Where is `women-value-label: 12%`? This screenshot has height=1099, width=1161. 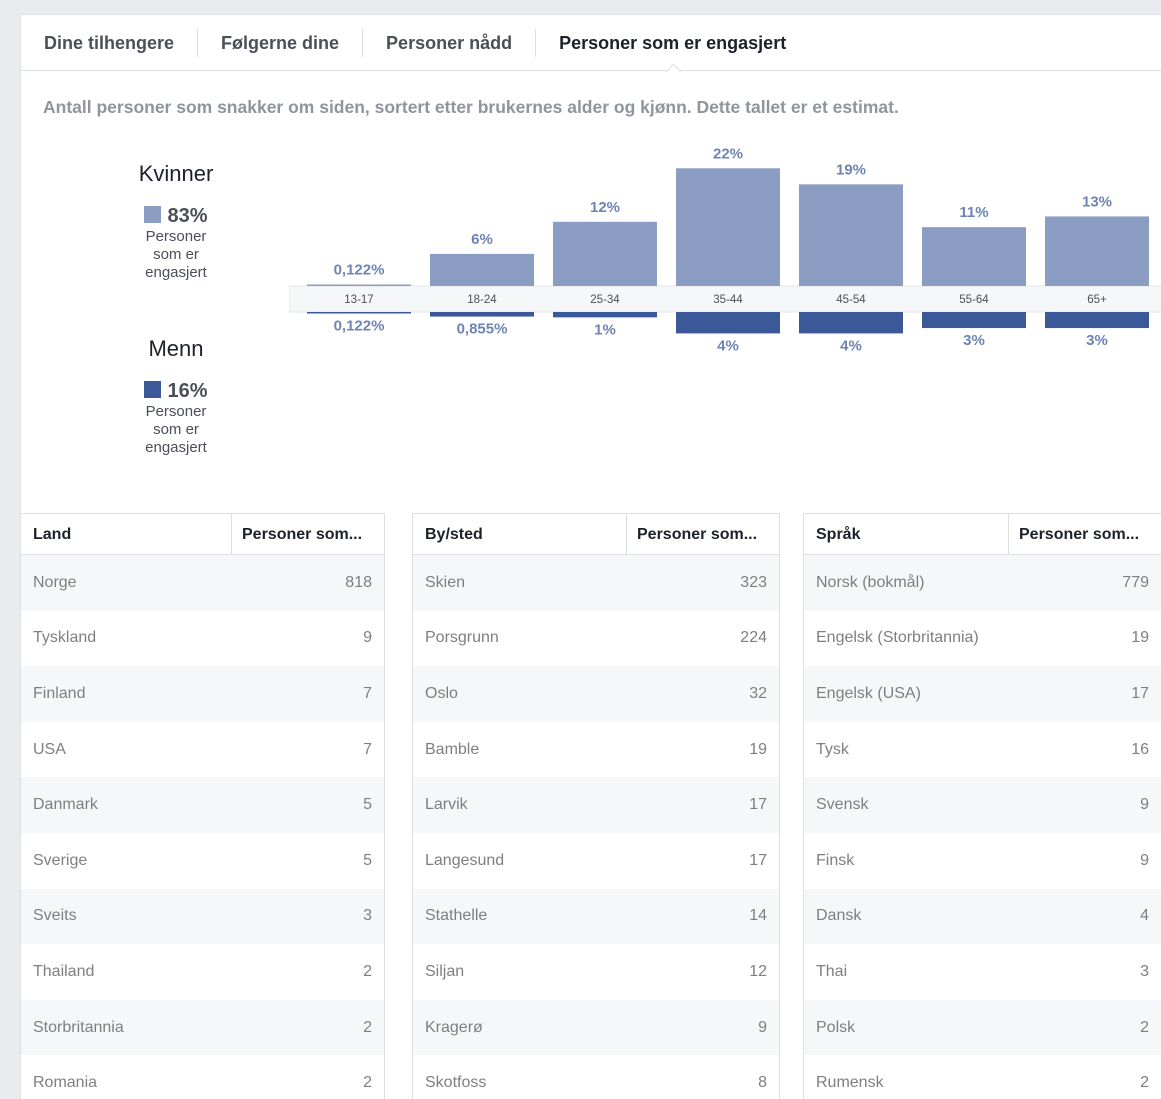
women-value-label: 12% is located at coordinates (605, 207).